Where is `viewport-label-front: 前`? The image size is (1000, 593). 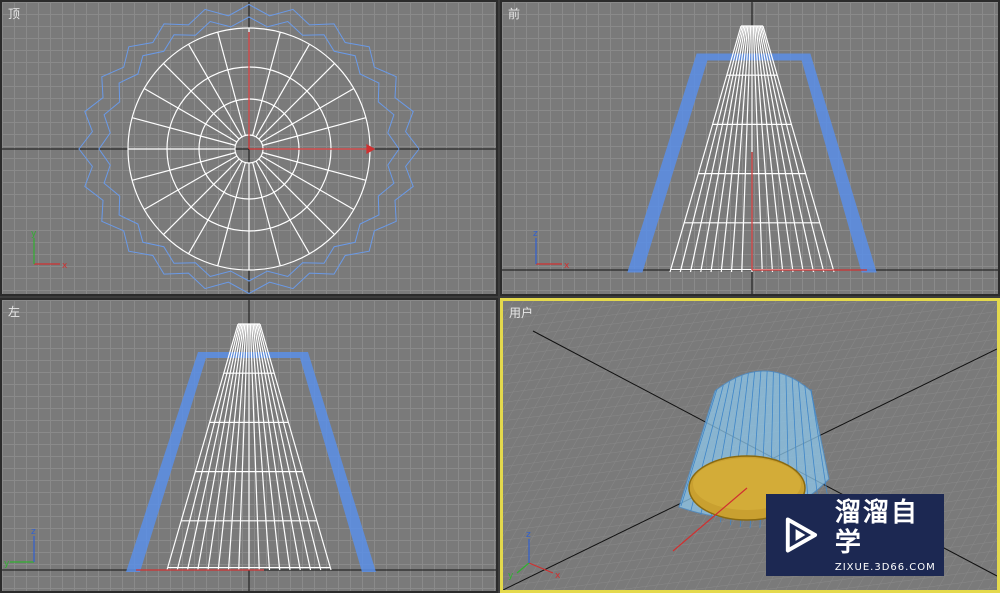 viewport-label-front: 前 is located at coordinates (514, 14).